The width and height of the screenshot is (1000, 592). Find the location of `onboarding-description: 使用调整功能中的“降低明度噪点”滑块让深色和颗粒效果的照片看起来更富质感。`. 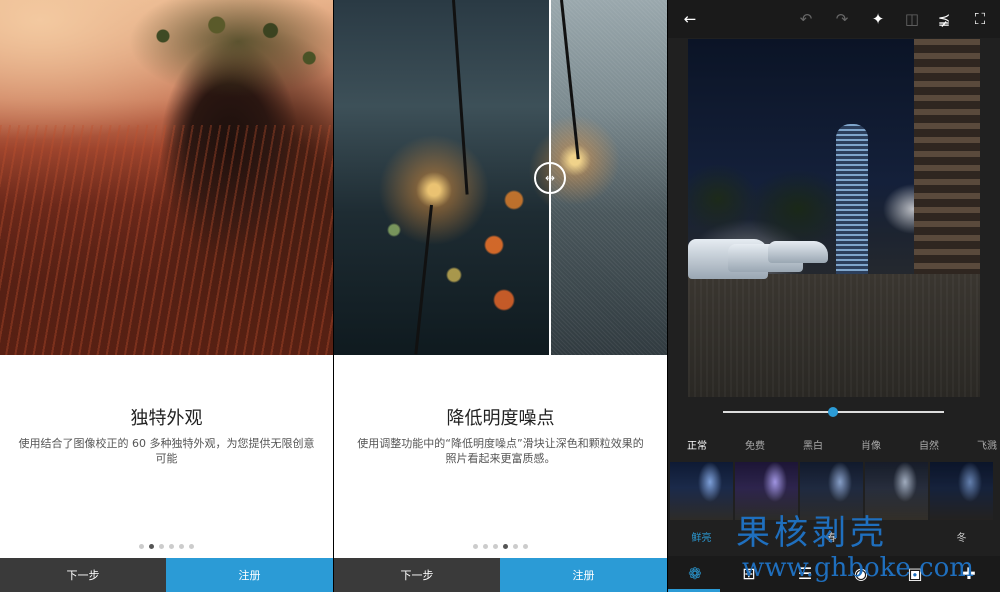

onboarding-description: 使用调整功能中的“降低明度噪点”滑块让深色和颗粒效果的照片看起来更富质感。 is located at coordinates (500, 451).